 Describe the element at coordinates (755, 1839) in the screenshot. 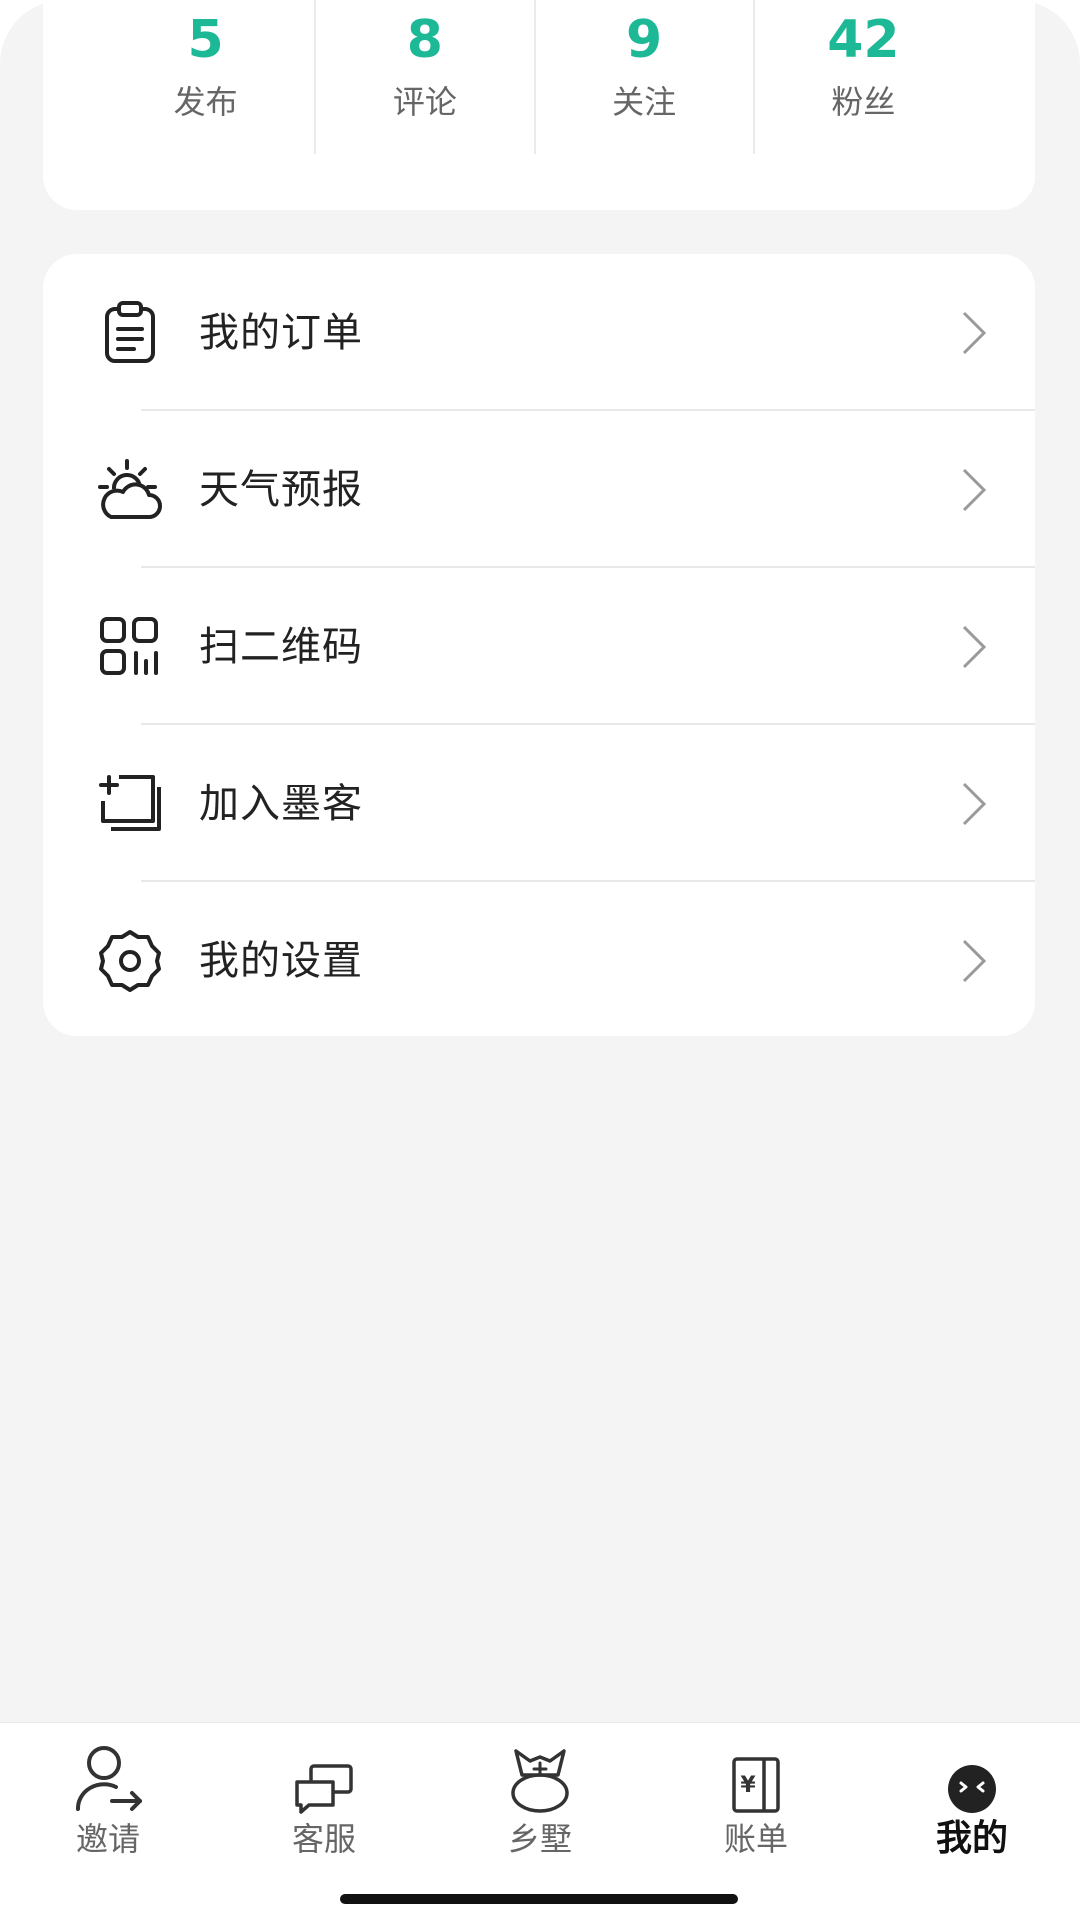

I see `tab-label: 账单` at that location.